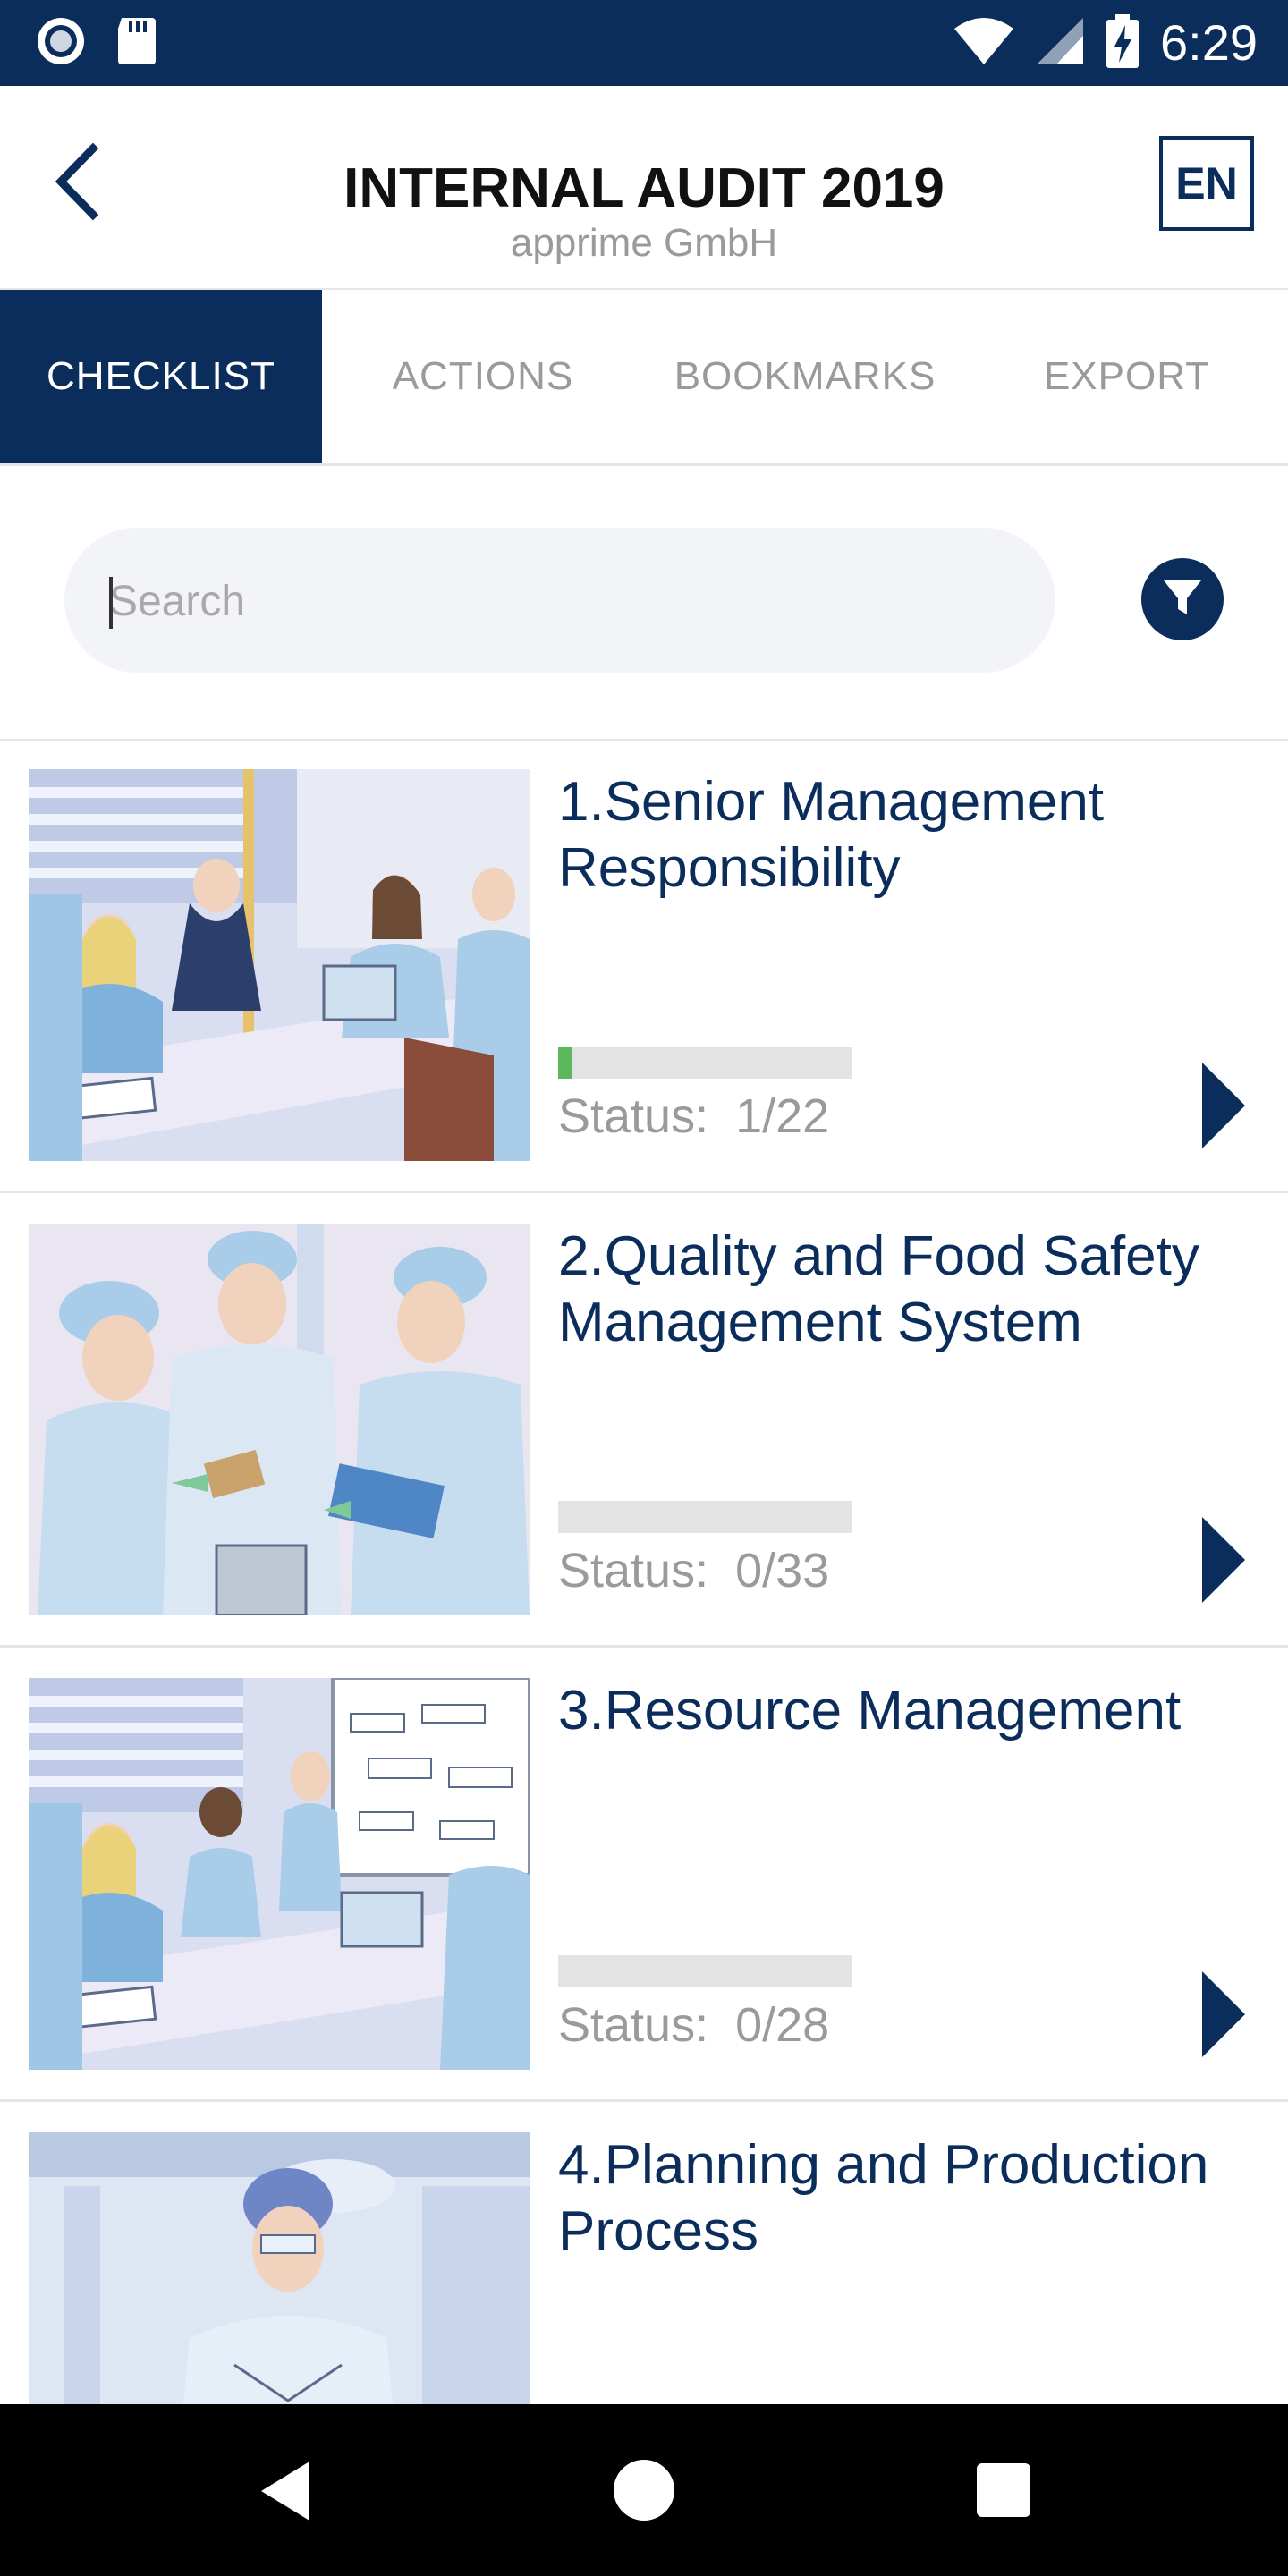 The width and height of the screenshot is (1288, 2576). I want to click on status-text: Status: 1/22, so click(693, 1116).